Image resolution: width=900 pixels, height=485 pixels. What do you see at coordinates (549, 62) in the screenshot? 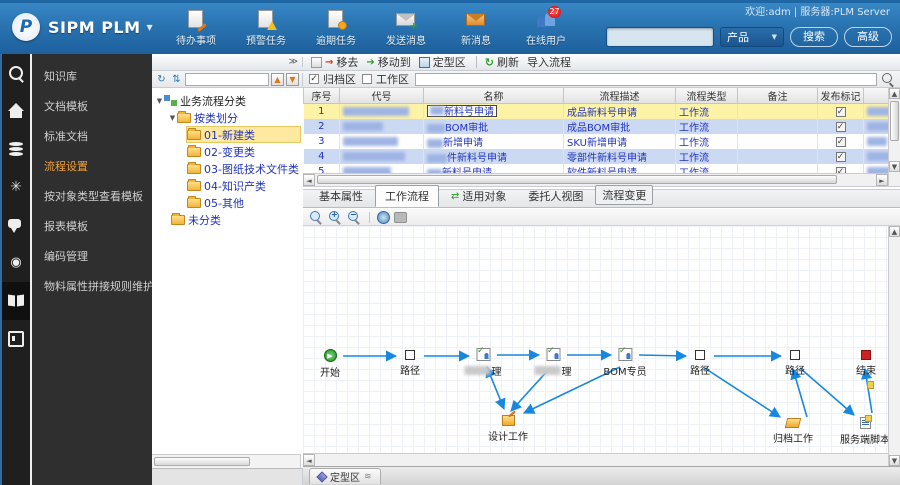
I see `import-flow-button: 导入流程` at bounding box center [549, 62].